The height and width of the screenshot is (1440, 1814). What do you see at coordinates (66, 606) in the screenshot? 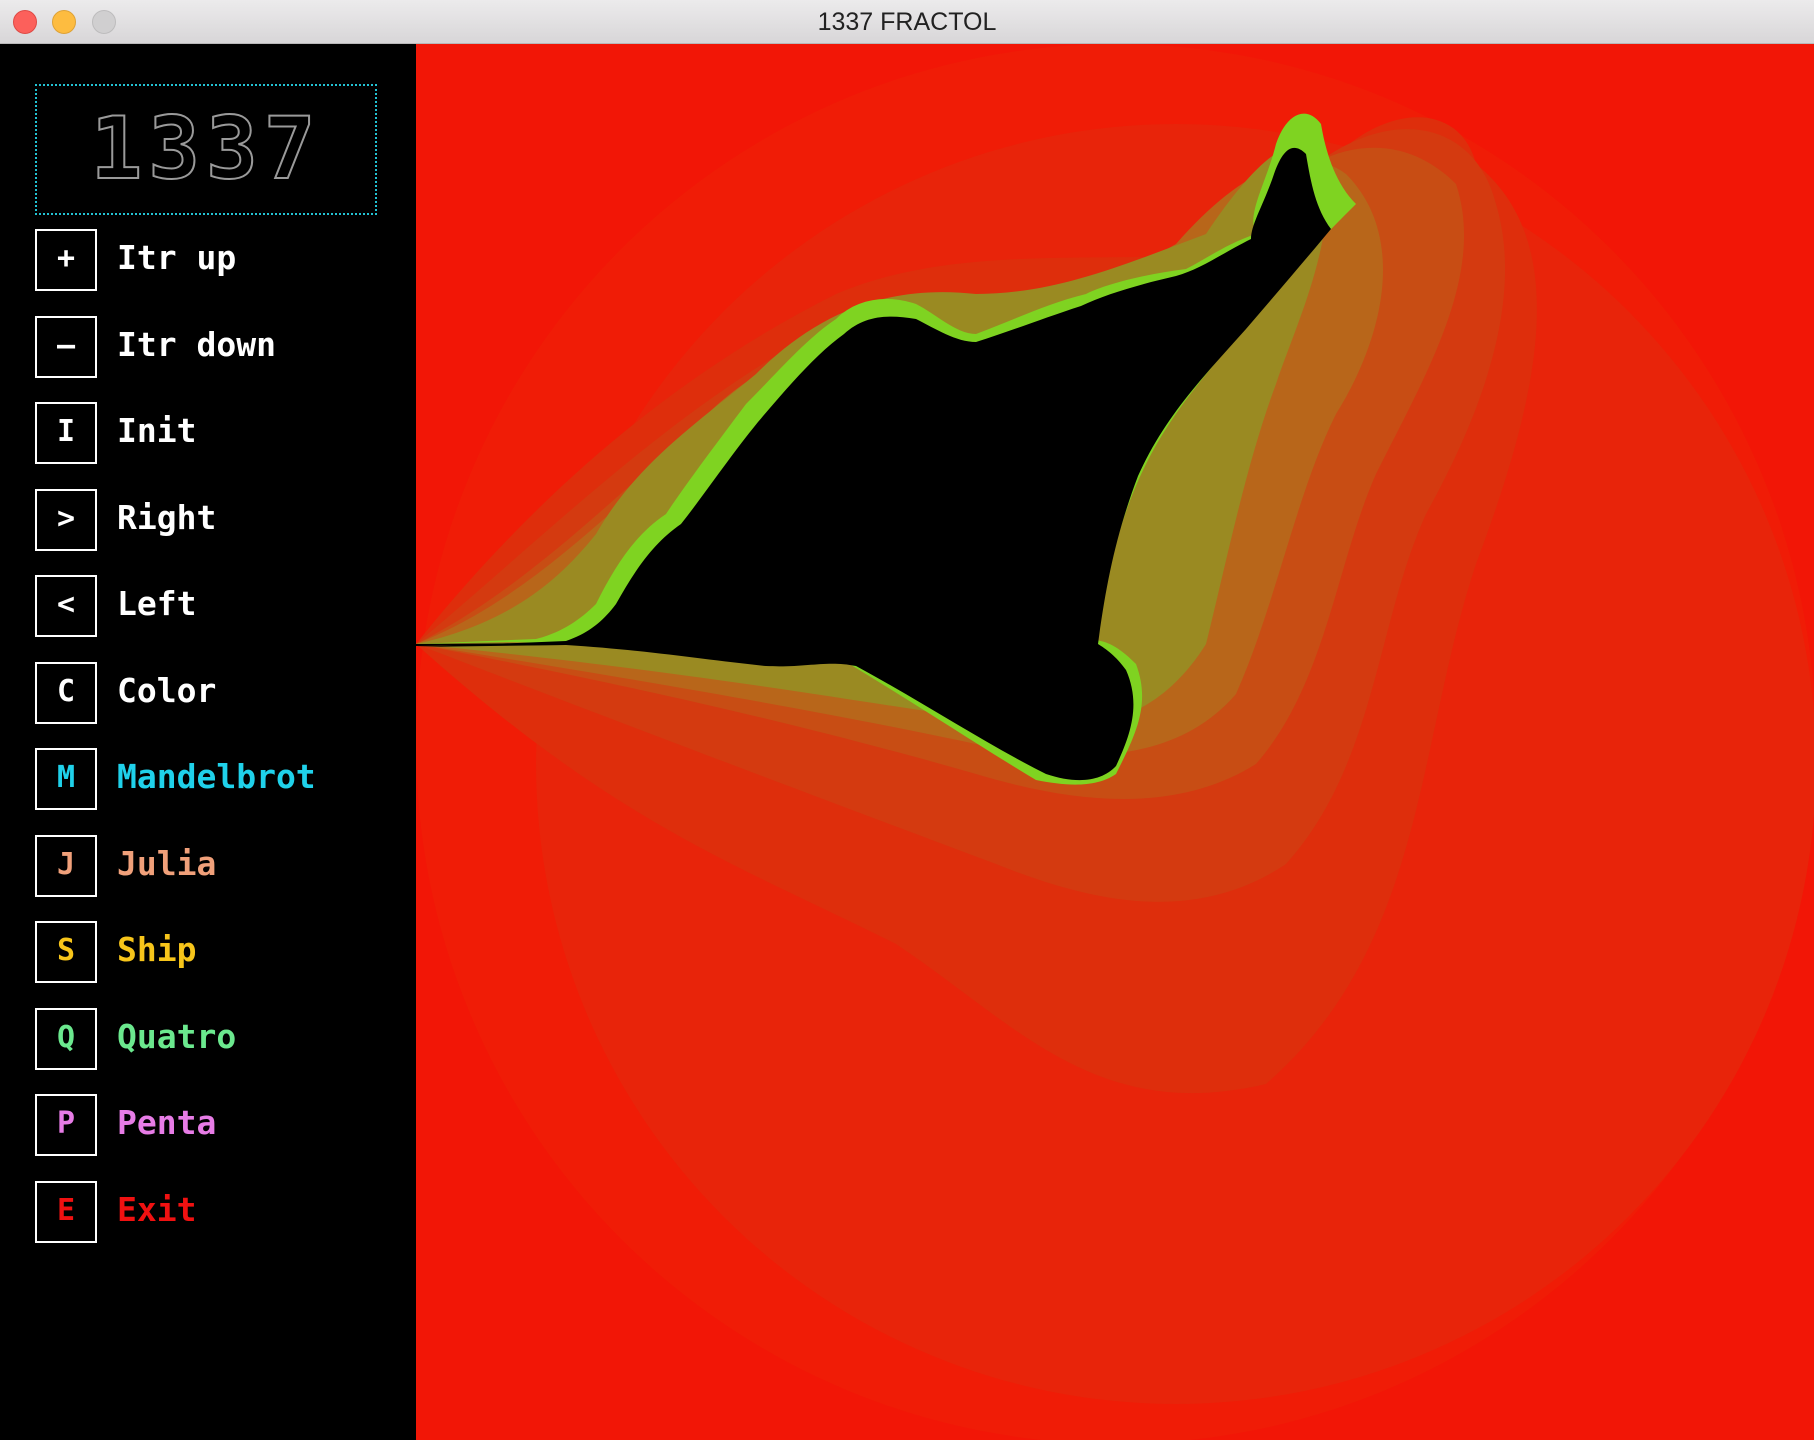
I see `chevron-left-icon: <` at bounding box center [66, 606].